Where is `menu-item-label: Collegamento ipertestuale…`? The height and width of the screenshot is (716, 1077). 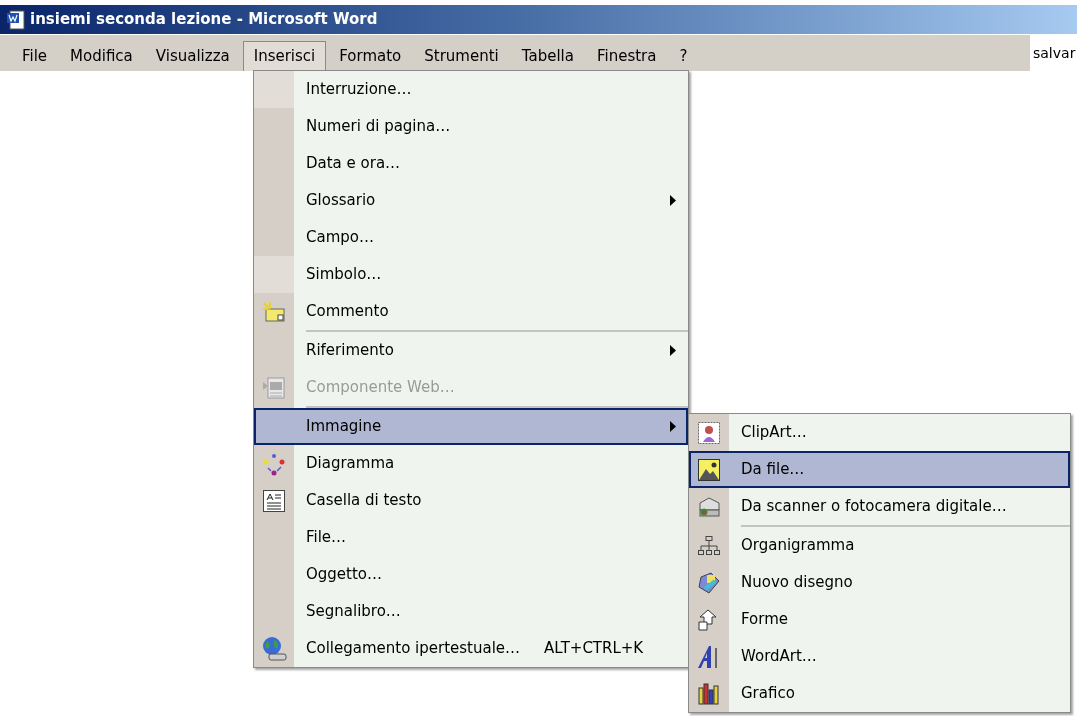 menu-item-label: Collegamento ipertestuale… is located at coordinates (413, 649).